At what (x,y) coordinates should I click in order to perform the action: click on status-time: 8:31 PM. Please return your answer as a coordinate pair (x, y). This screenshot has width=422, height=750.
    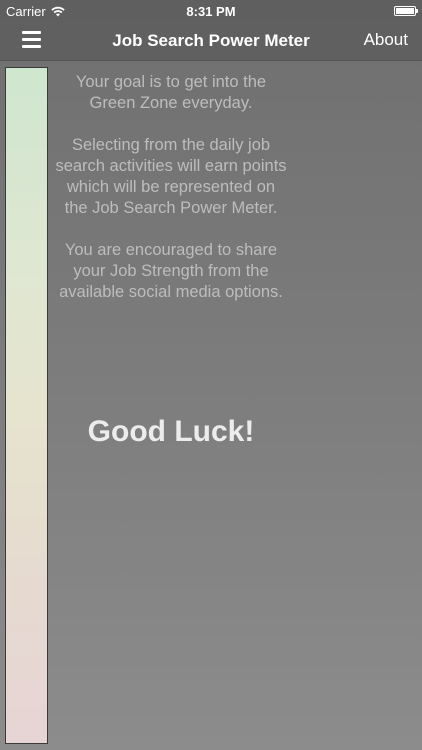
    Looking at the image, I should click on (211, 11).